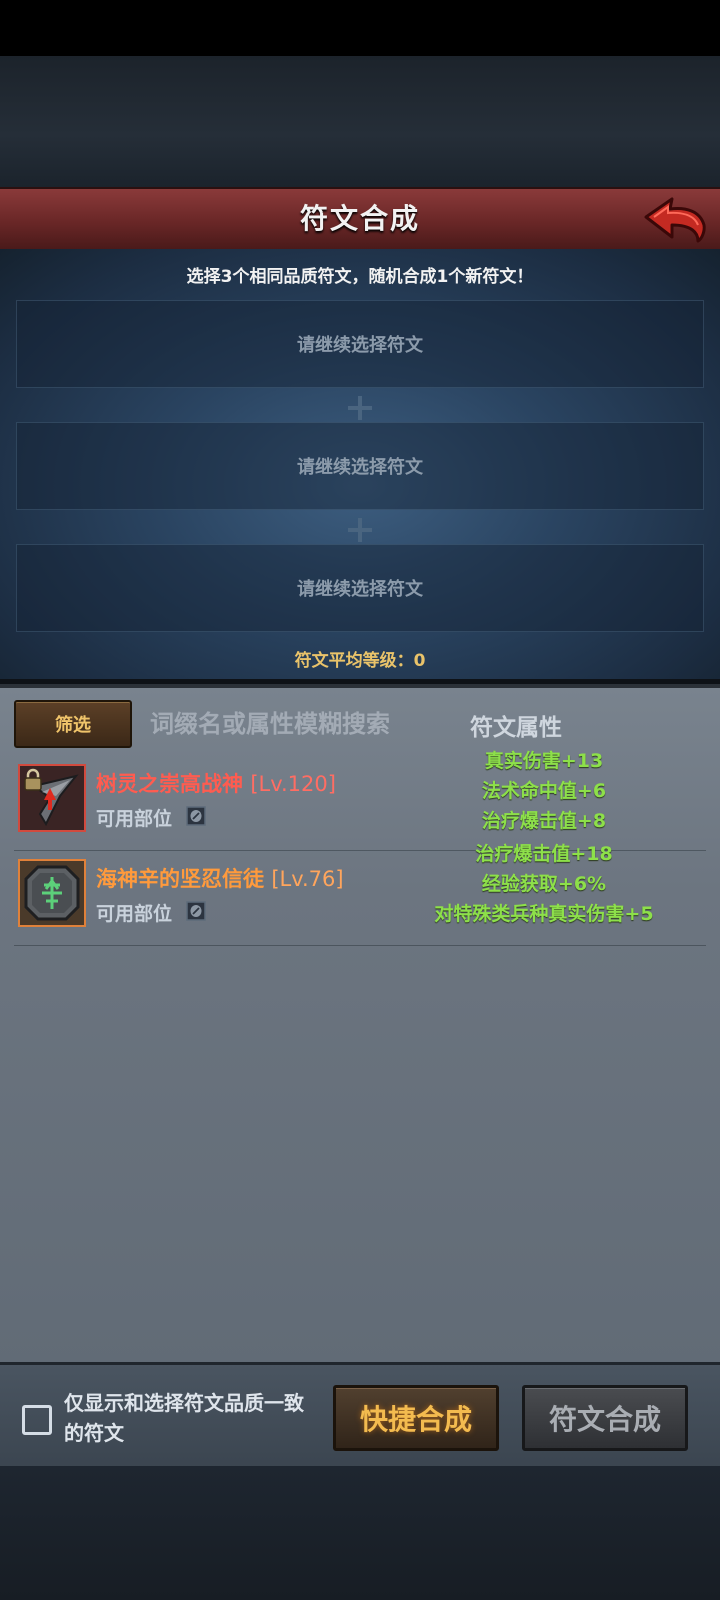 Image resolution: width=720 pixels, height=1600 pixels. I want to click on top-background, so click(360, 122).